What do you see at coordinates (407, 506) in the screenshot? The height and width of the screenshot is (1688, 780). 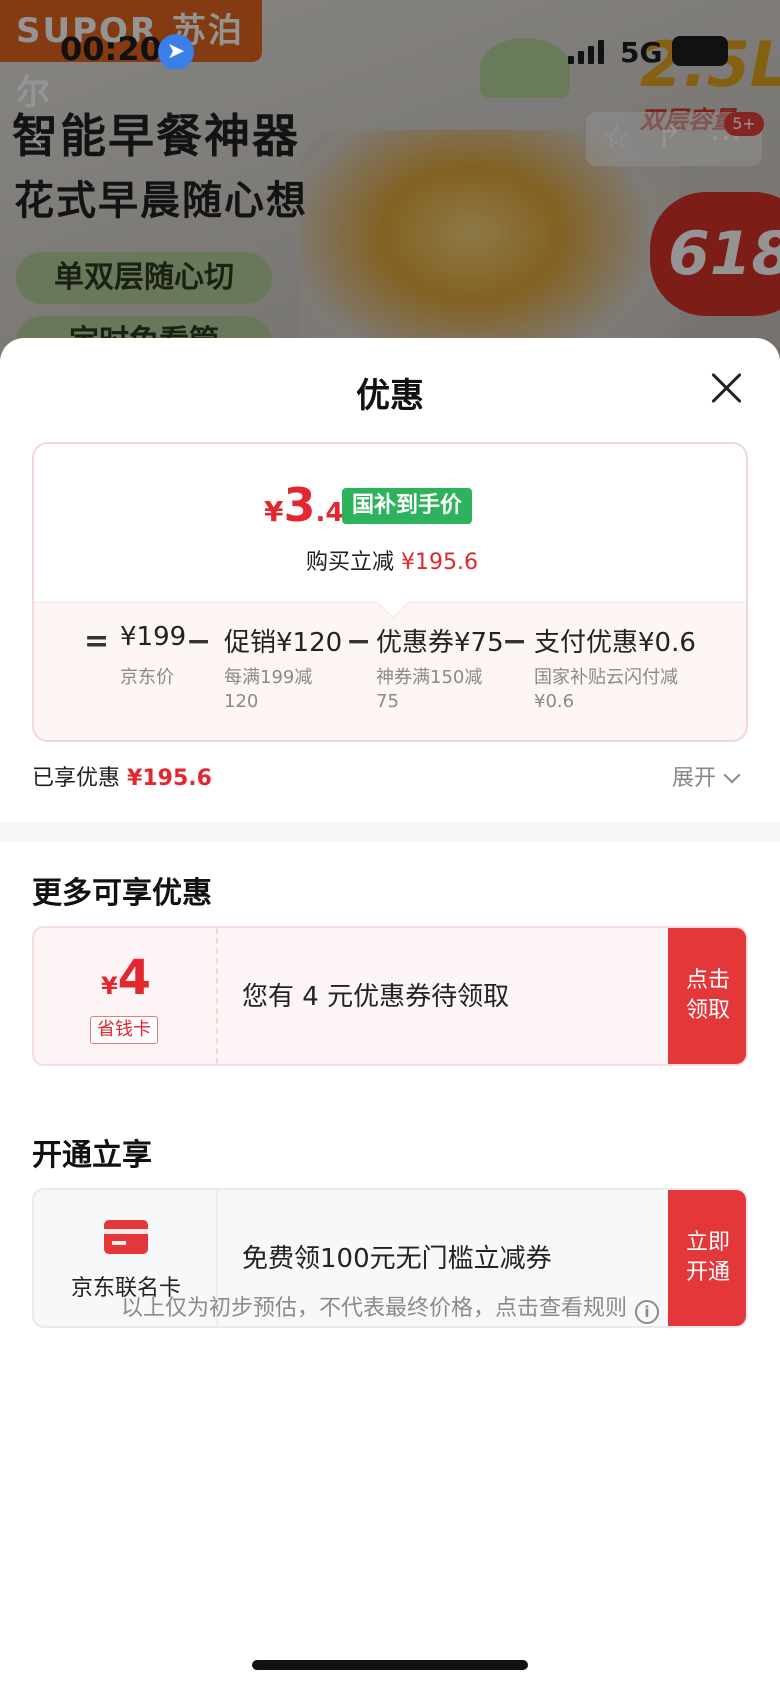 I see `gov-subsidy-tag: 国补到手价` at bounding box center [407, 506].